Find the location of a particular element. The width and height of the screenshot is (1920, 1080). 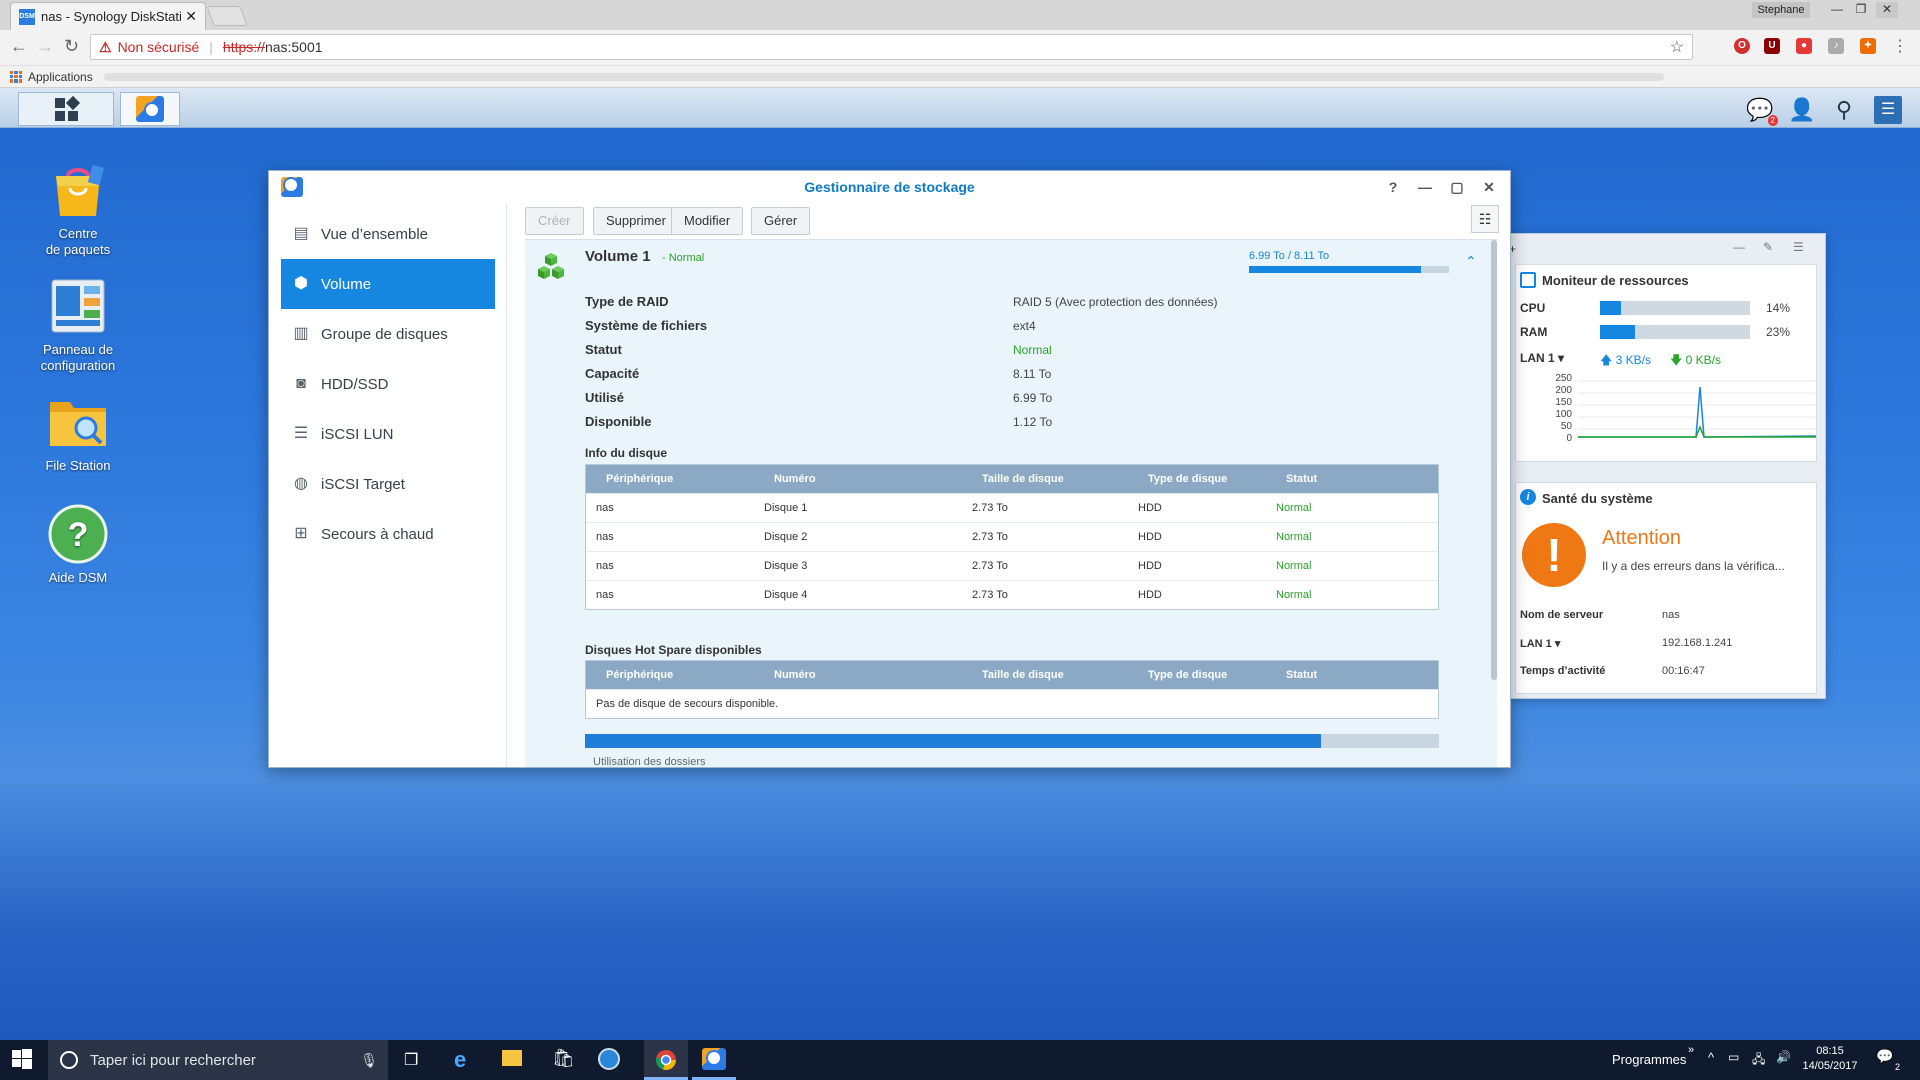

battery-icon: ▭ is located at coordinates (1733, 1057).